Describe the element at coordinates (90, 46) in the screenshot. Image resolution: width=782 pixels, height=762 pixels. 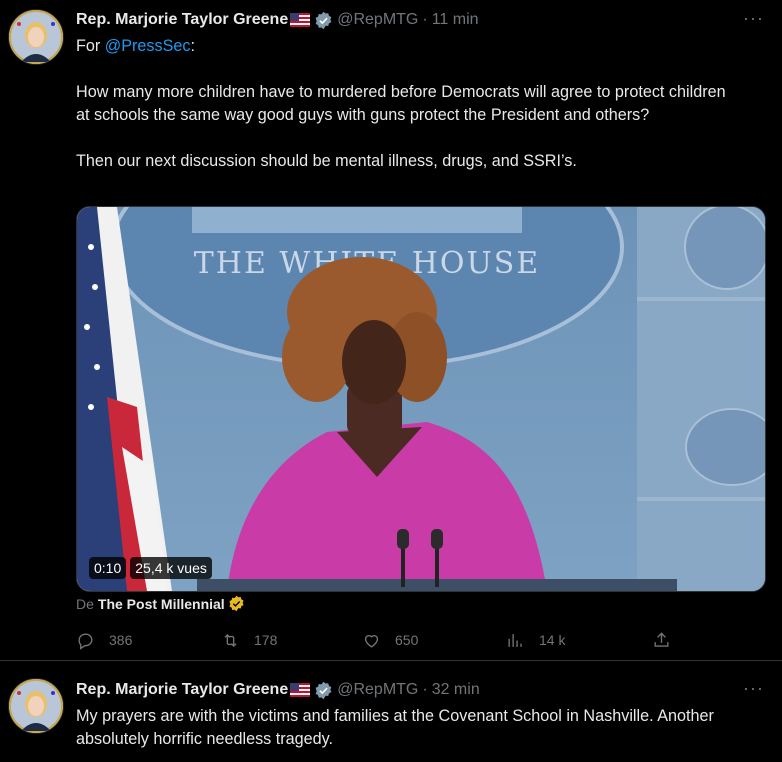
I see `tweet-text-prefix: For` at that location.